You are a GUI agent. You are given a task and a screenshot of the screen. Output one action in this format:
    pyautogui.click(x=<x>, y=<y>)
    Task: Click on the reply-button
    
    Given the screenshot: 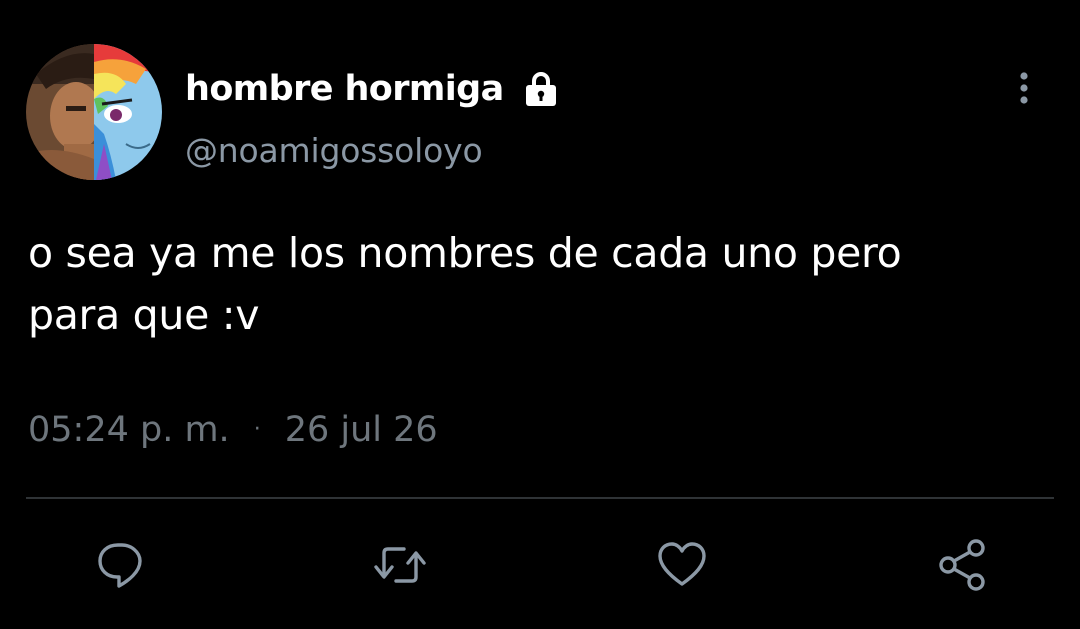 What is the action you would take?
    pyautogui.click(x=120, y=565)
    